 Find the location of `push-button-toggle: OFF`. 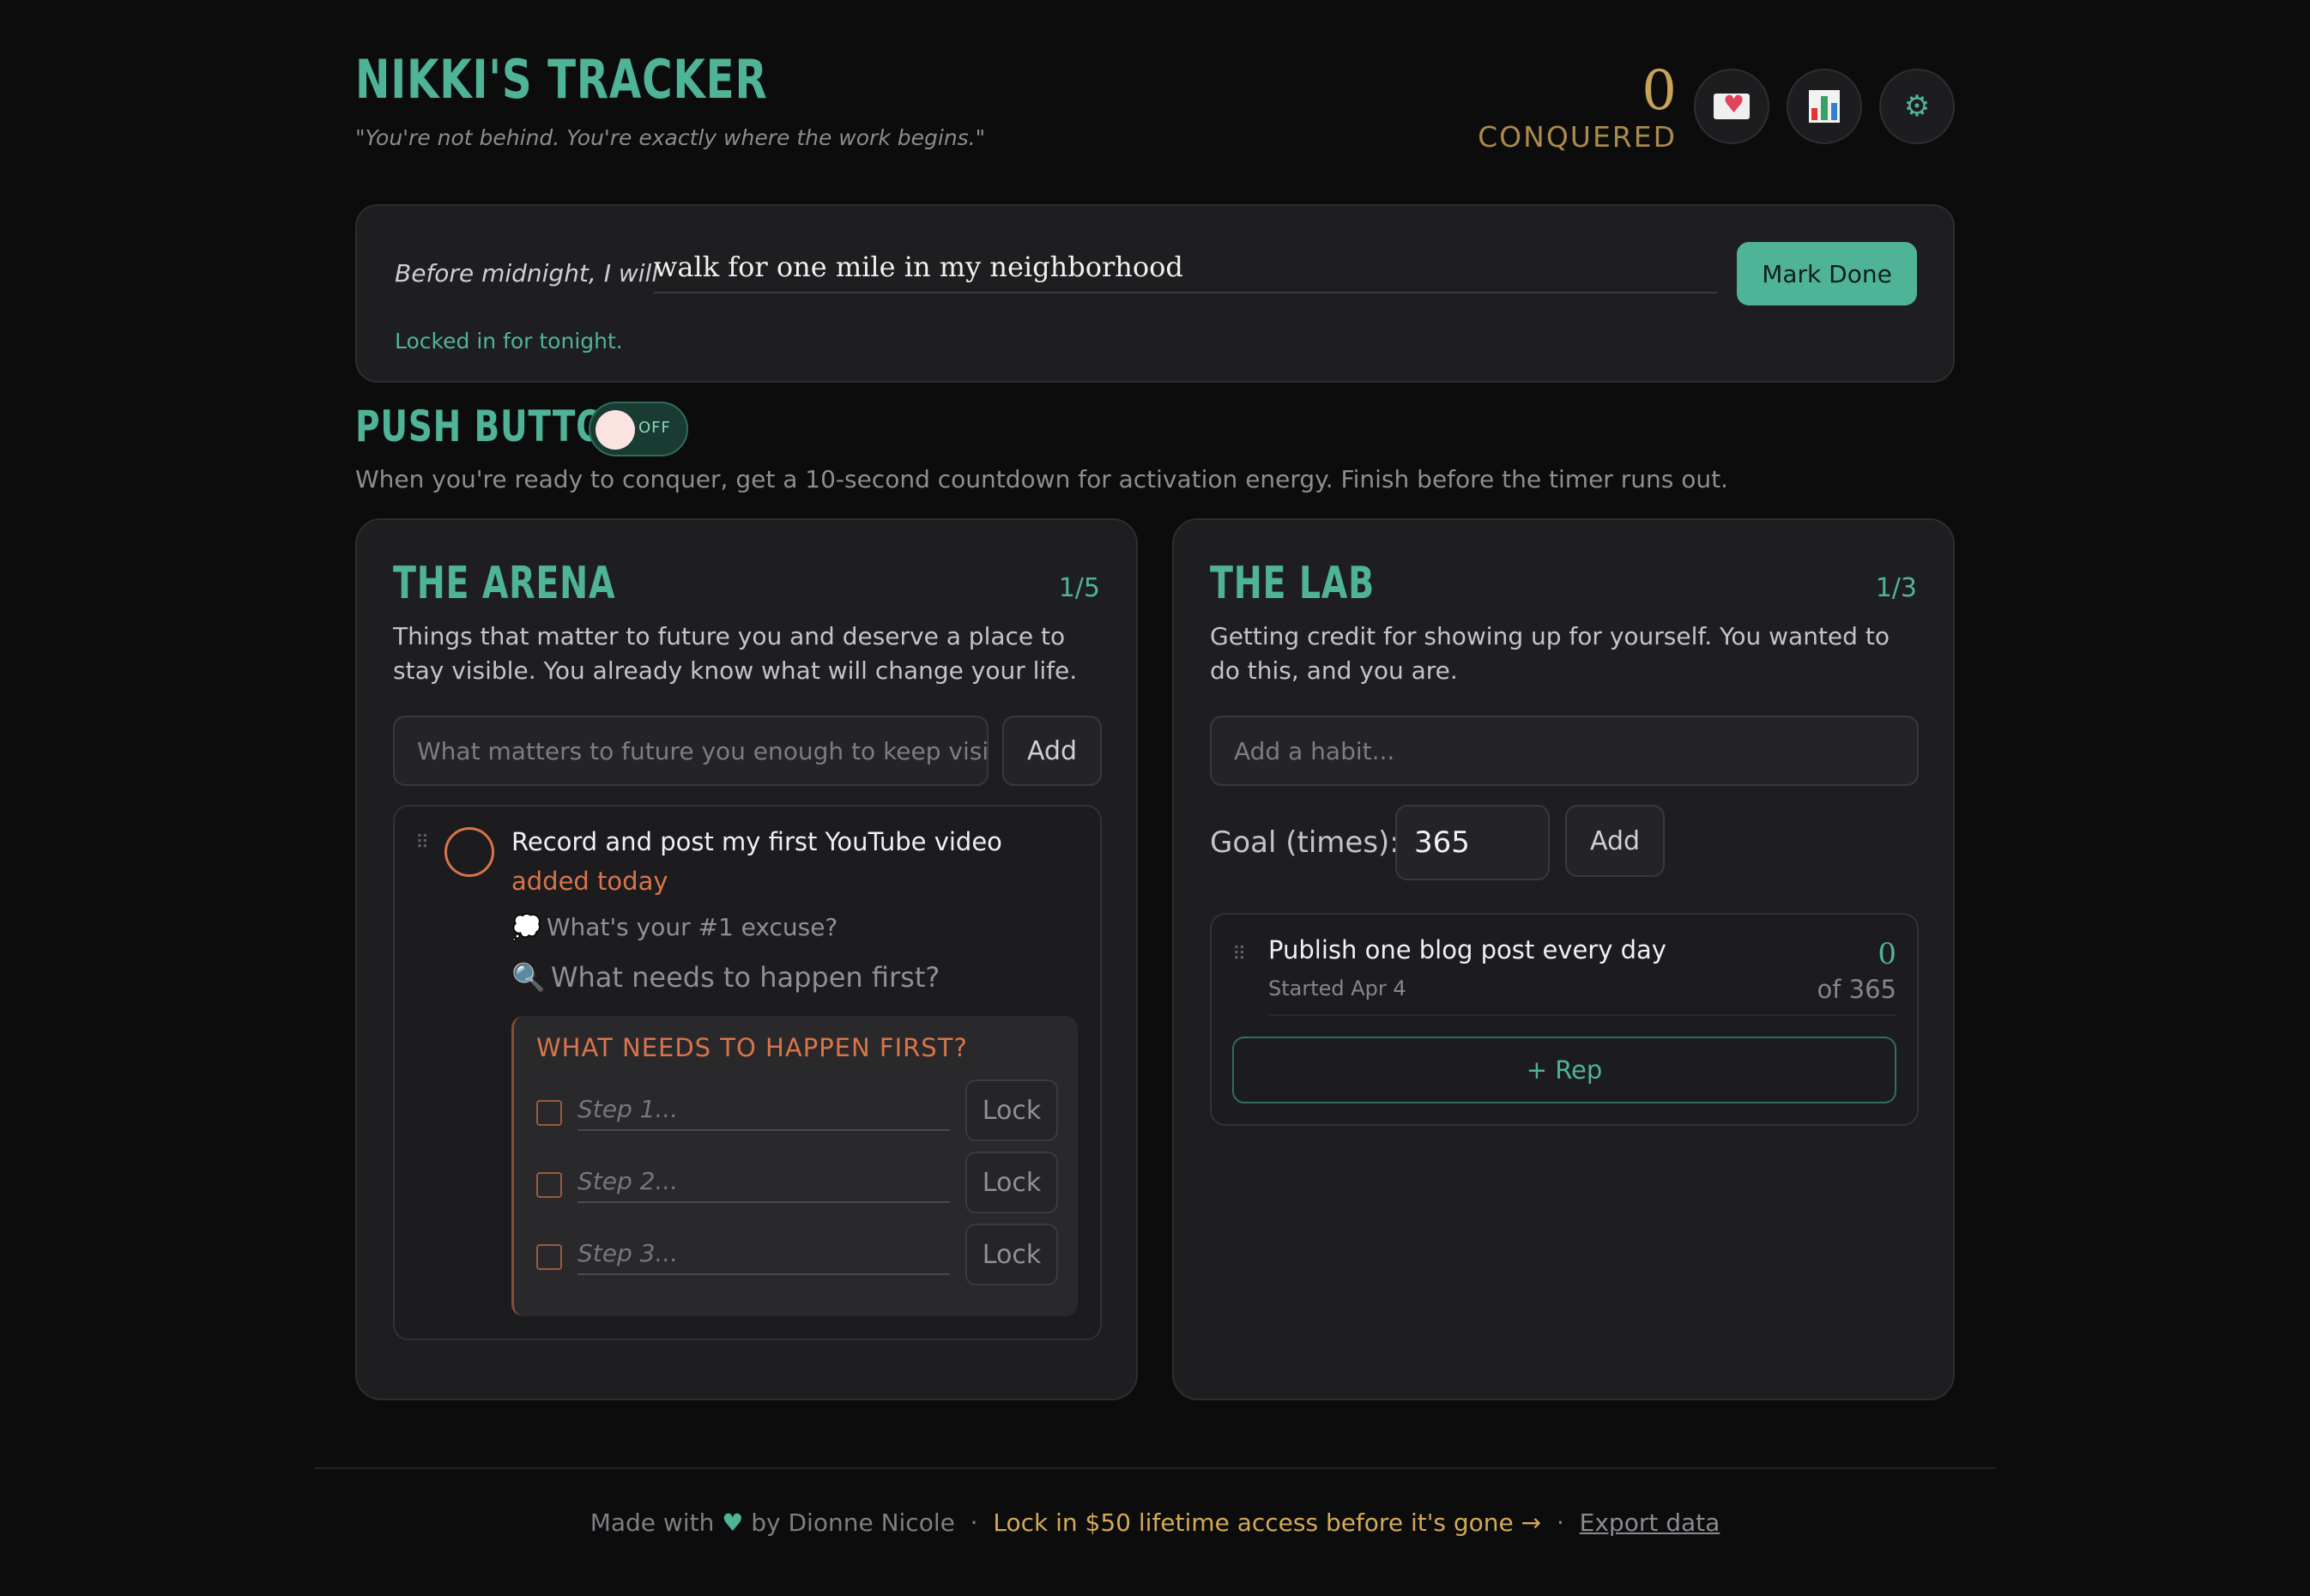

push-button-toggle: OFF is located at coordinates (638, 429).